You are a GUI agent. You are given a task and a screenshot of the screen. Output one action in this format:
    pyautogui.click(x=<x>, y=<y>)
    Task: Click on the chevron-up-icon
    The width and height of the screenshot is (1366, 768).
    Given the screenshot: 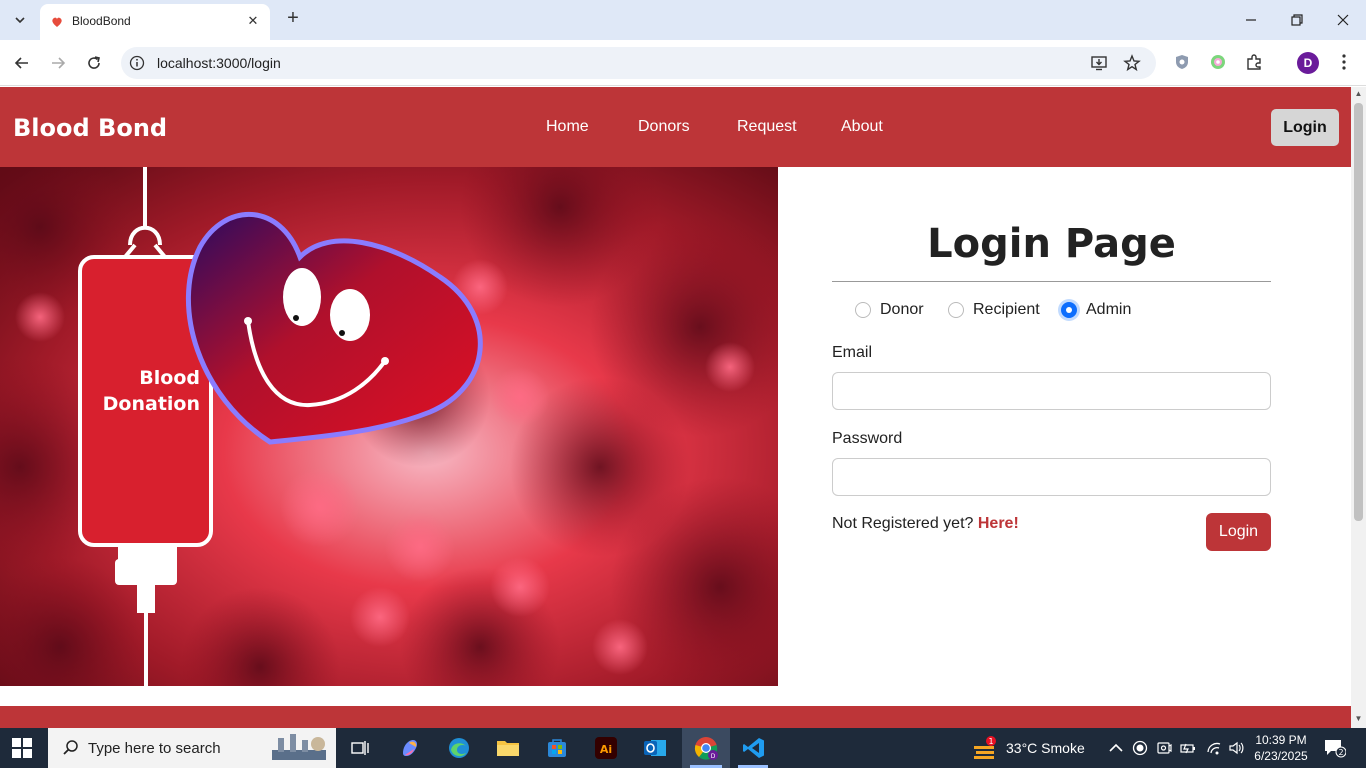 What is the action you would take?
    pyautogui.click(x=1116, y=748)
    